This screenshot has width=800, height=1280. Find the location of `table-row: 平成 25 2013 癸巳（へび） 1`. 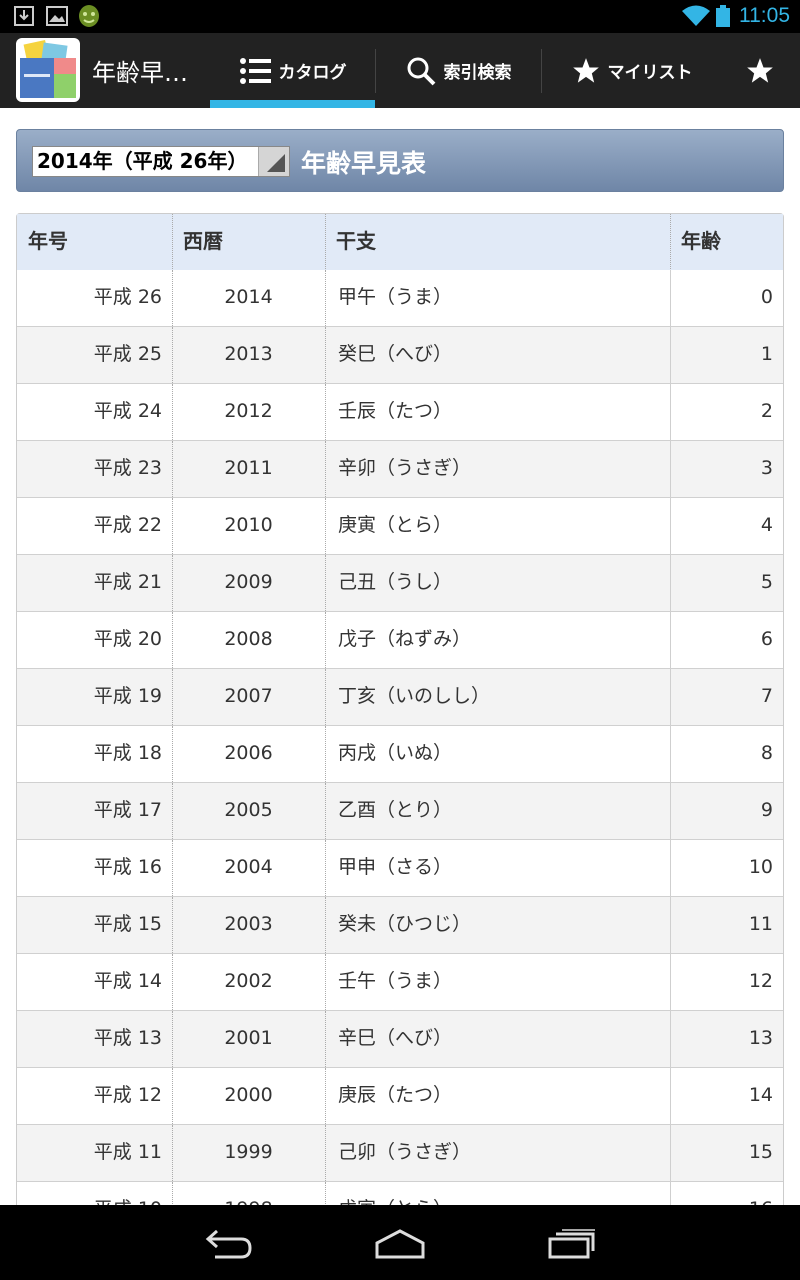

table-row: 平成 25 2013 癸巳（へび） 1 is located at coordinates (400, 355).